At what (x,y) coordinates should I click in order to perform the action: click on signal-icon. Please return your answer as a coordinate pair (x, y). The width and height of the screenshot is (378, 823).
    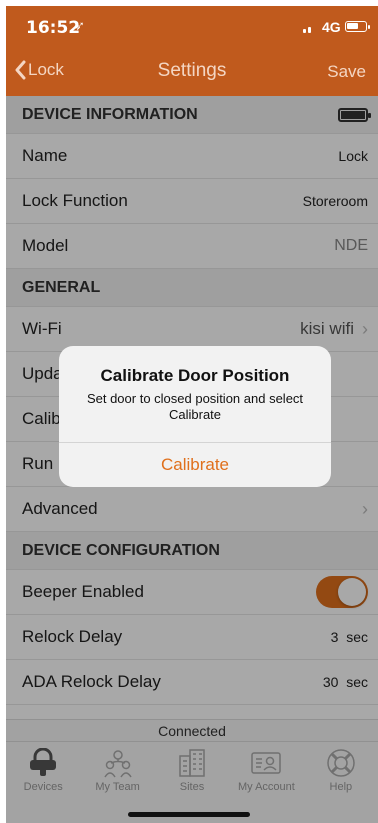
    Looking at the image, I should click on (307, 75).